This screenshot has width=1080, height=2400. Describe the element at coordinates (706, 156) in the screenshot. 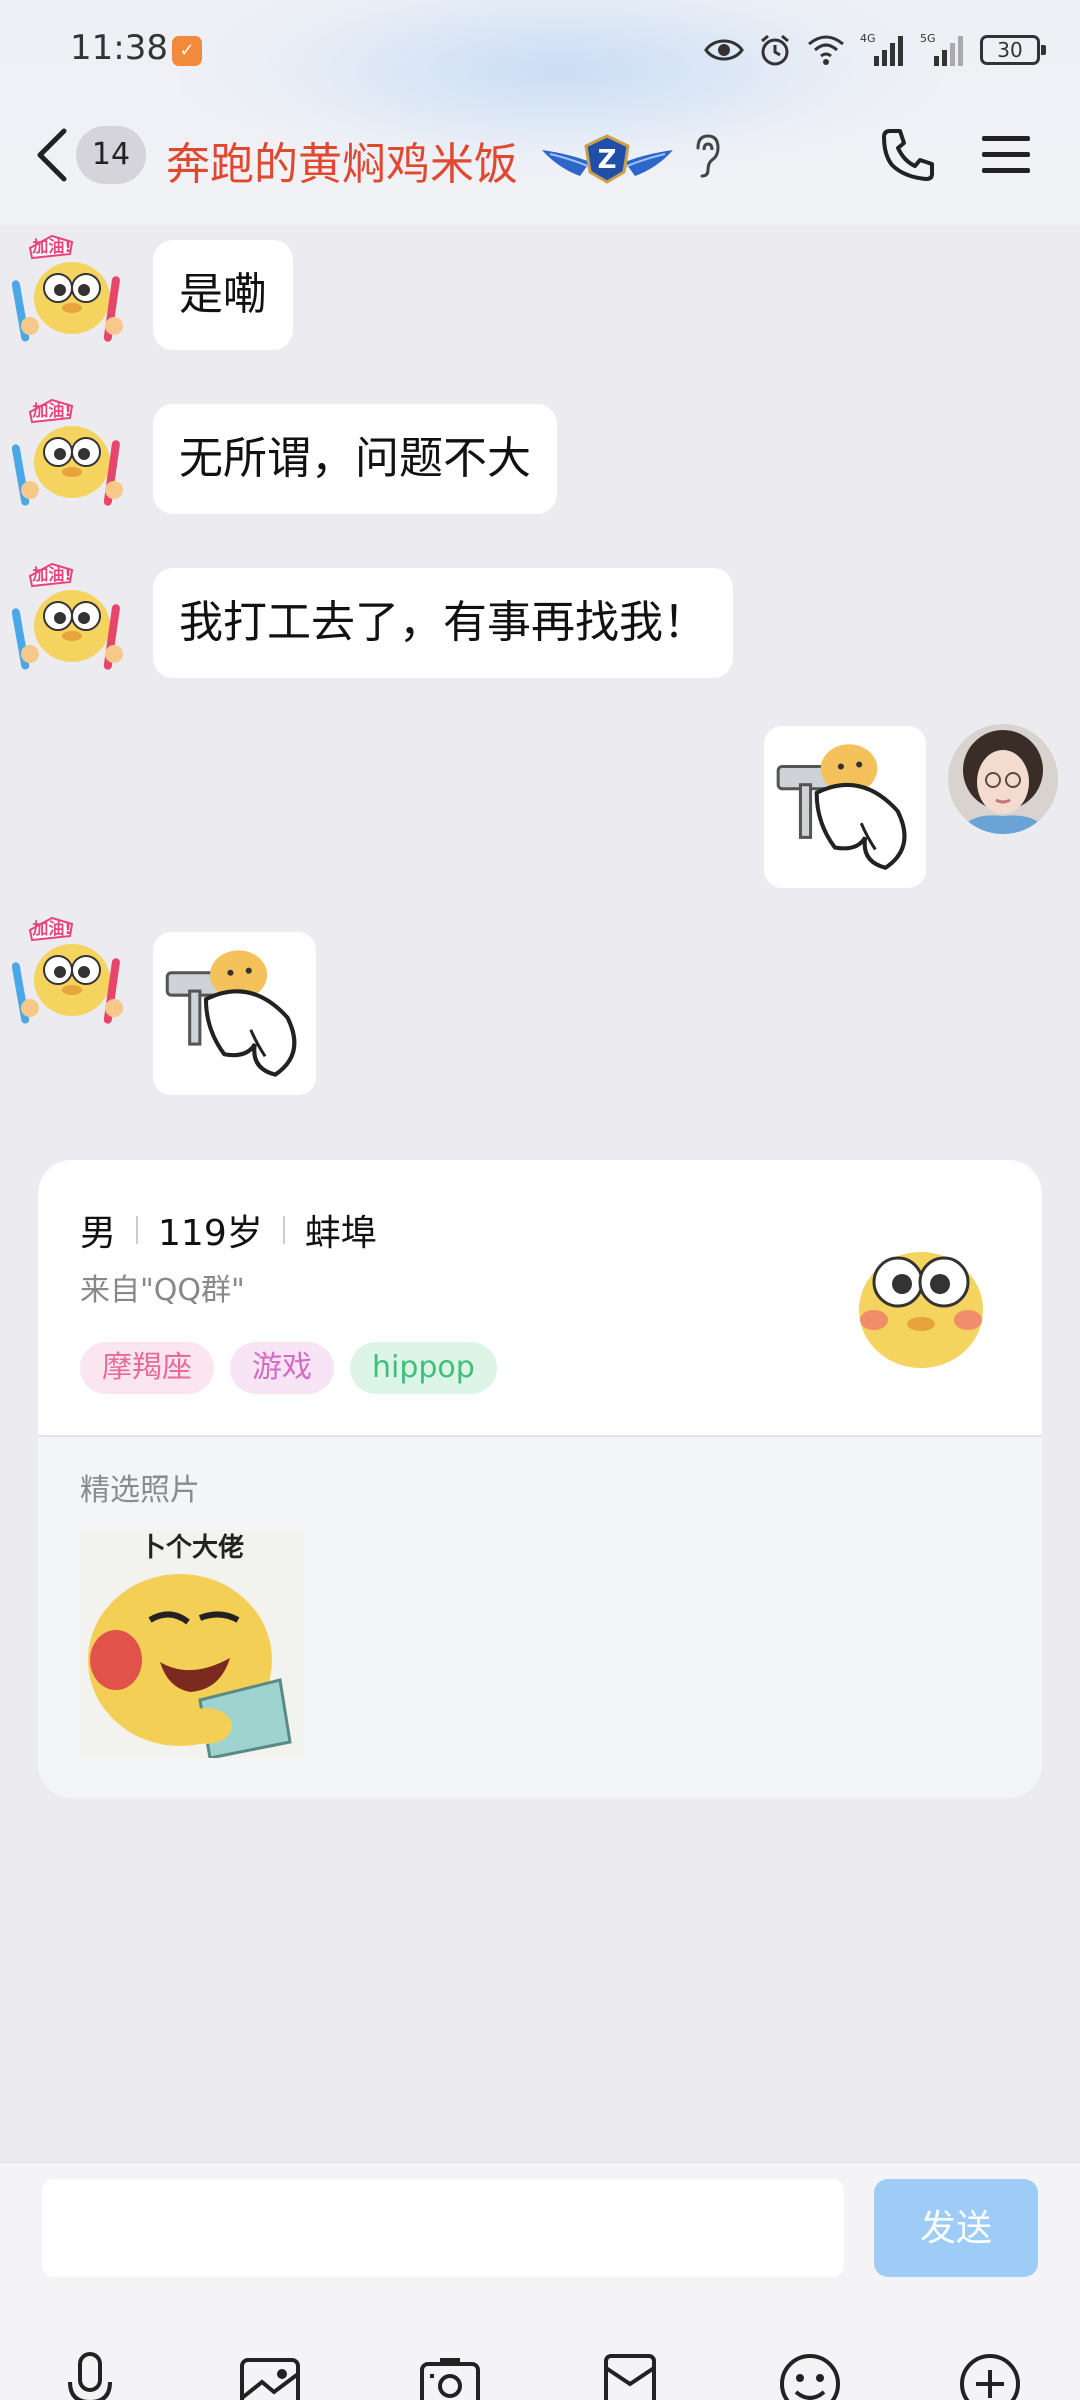

I see `ear-icon` at that location.